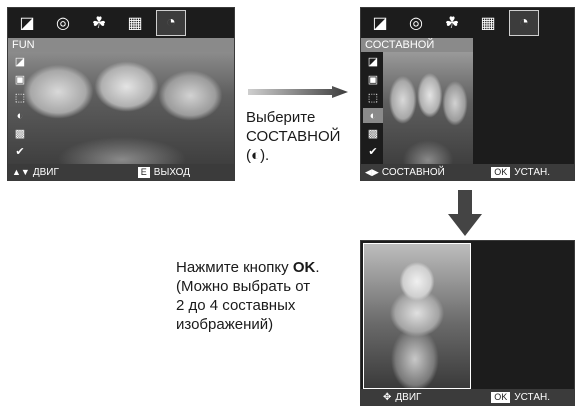 This screenshot has height=411, width=578. Describe the element at coordinates (465, 213) in the screenshot. I see `arrow-down-icon` at that location.